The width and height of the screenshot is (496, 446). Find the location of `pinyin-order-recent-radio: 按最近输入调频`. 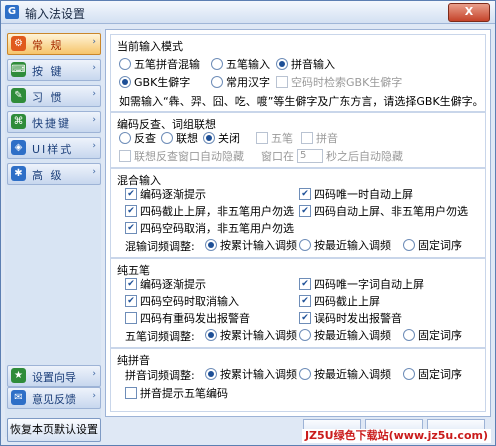

pinyin-order-recent-radio: 按最近输入调频 is located at coordinates (345, 374).